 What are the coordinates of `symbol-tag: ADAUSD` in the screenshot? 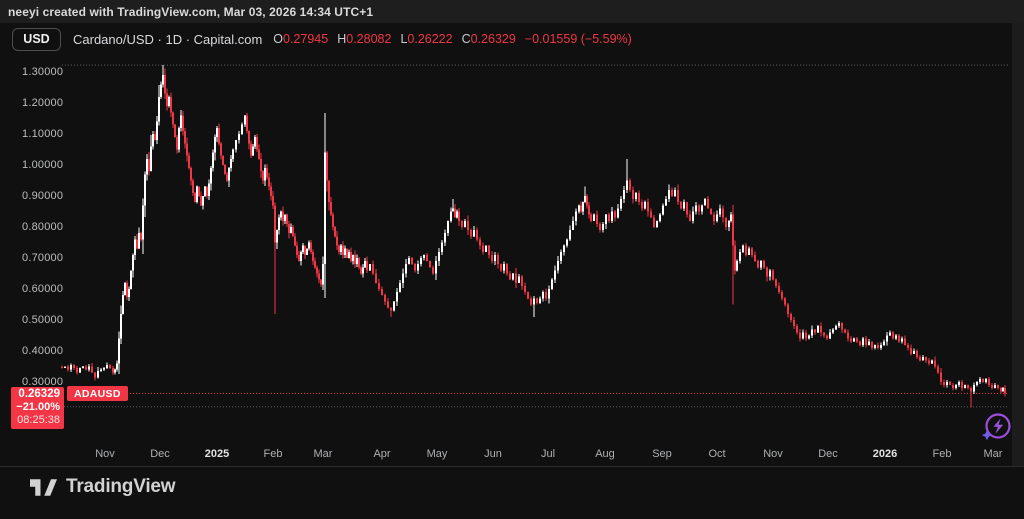 It's located at (97, 394).